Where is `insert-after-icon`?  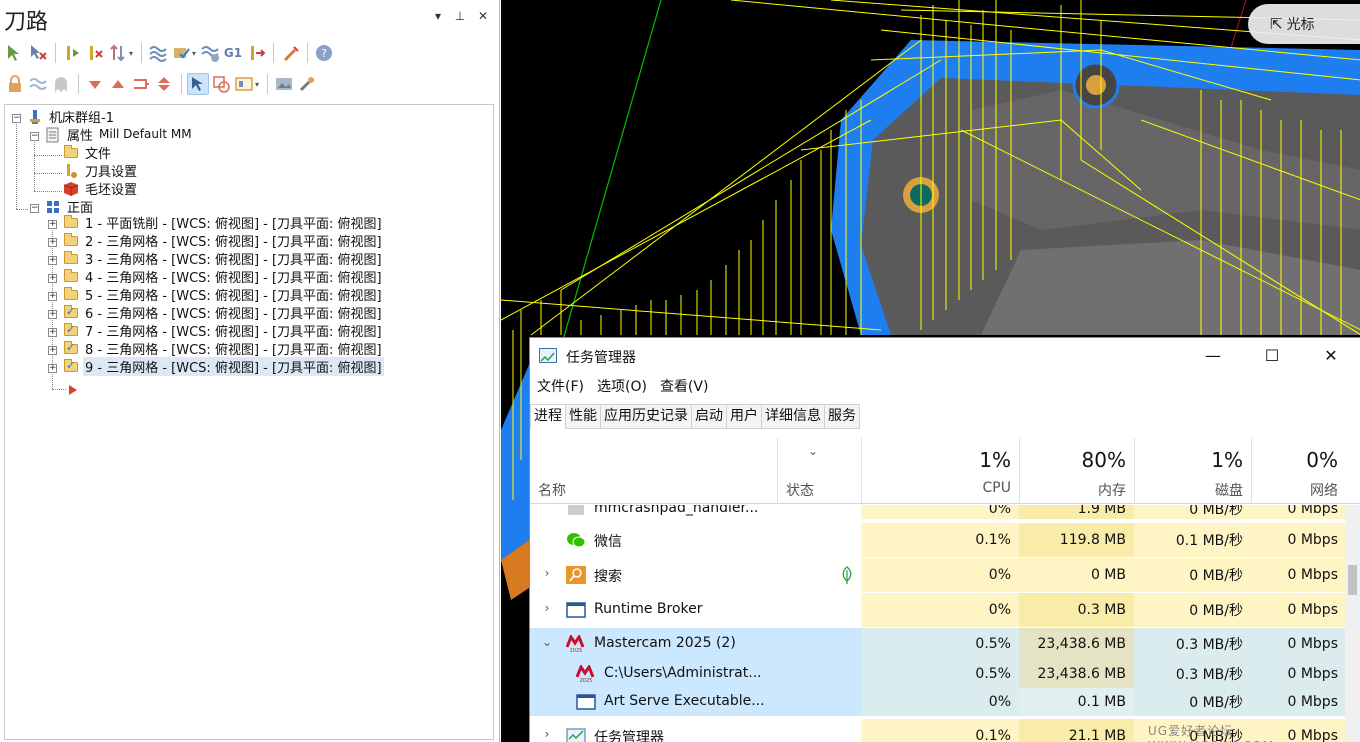
insert-after-icon is located at coordinates (141, 84).